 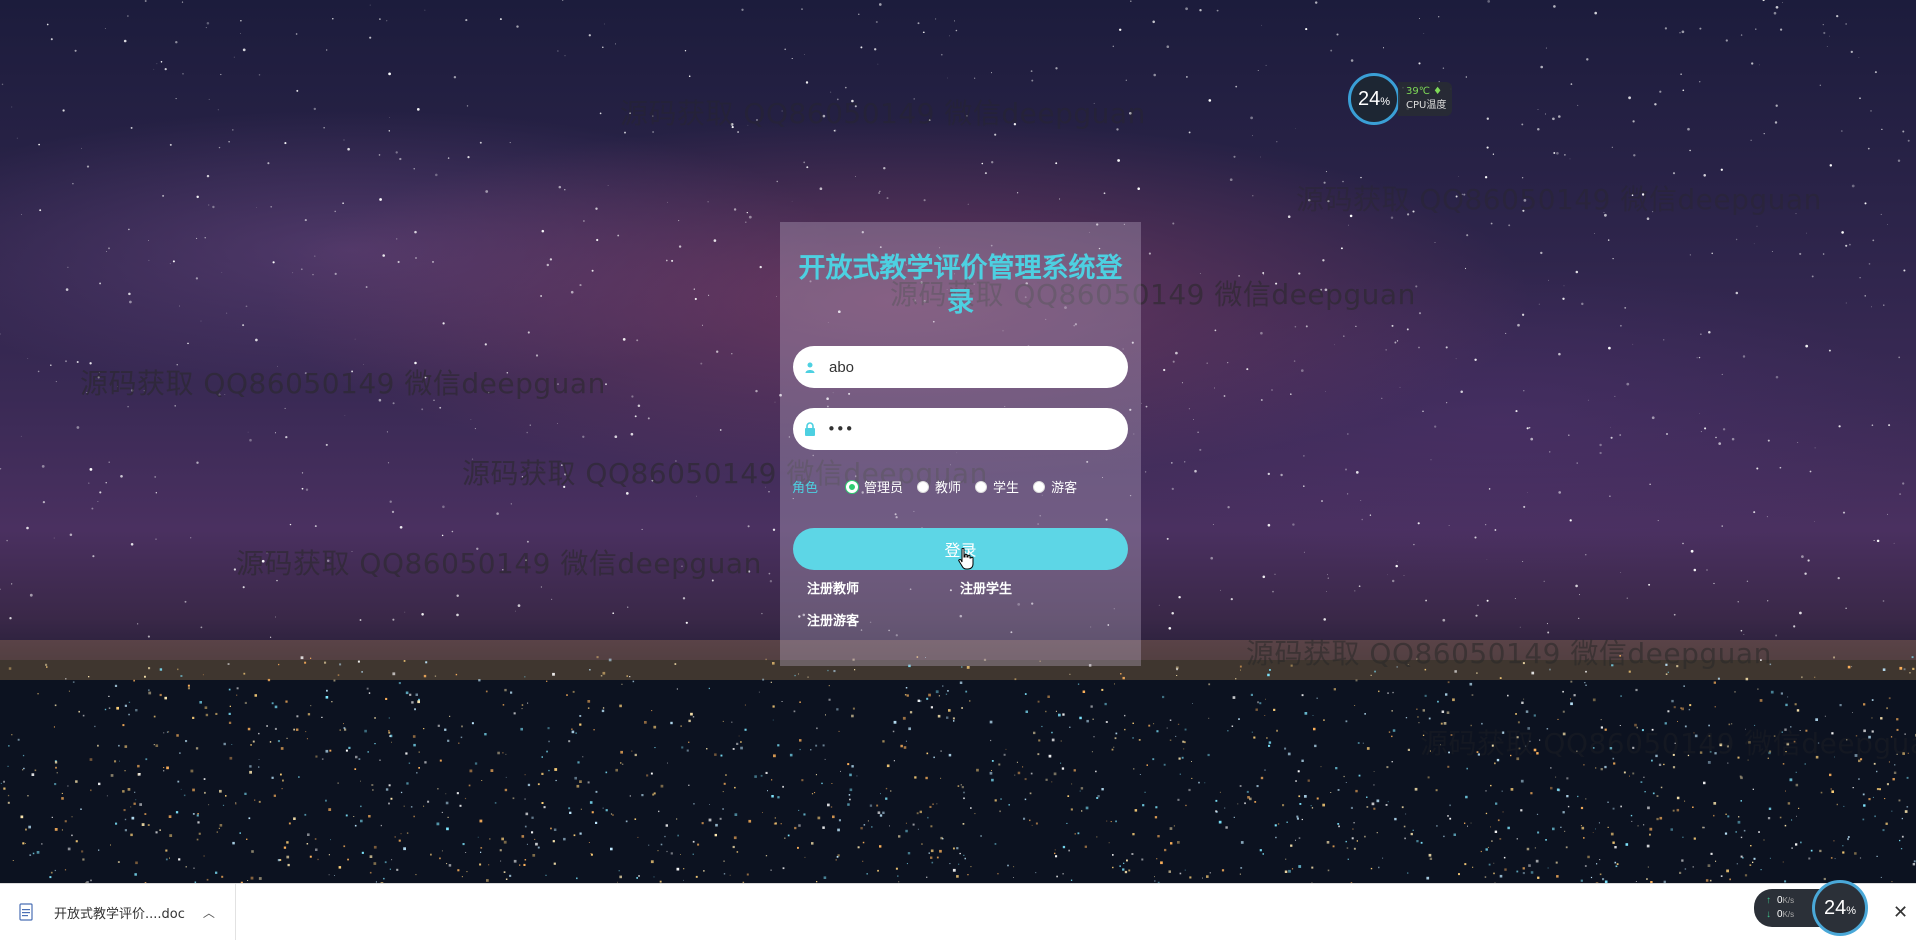 What do you see at coordinates (1768, 900) in the screenshot?
I see `upload-arrow-icon: ↑` at bounding box center [1768, 900].